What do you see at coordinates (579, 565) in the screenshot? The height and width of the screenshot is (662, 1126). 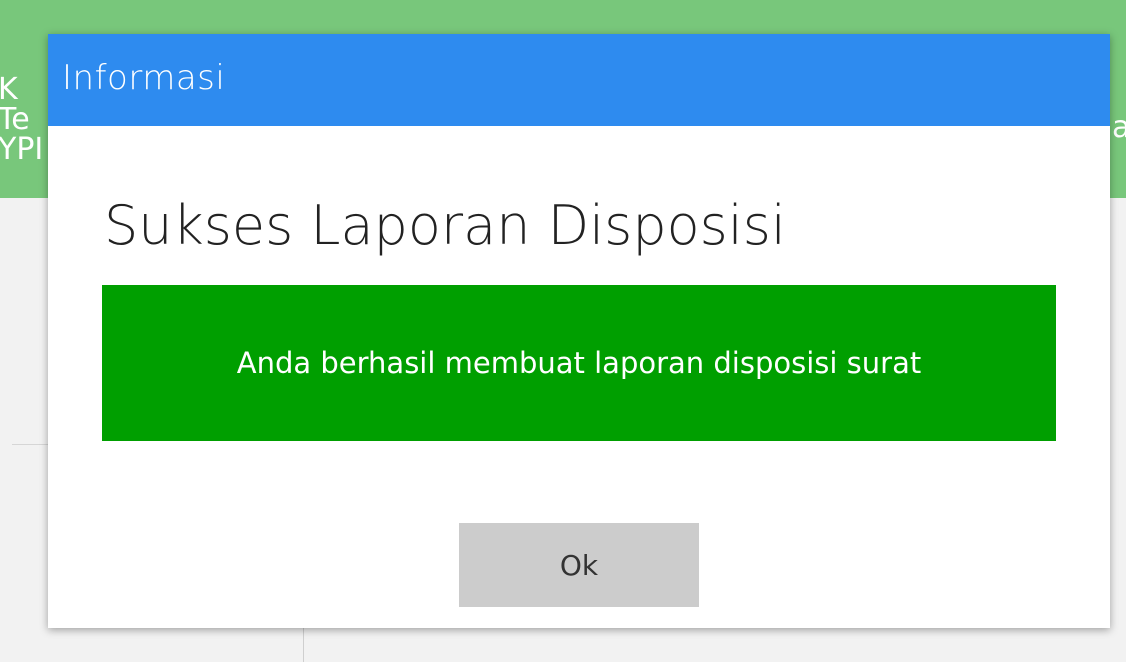 I see `ok-button: Ok` at bounding box center [579, 565].